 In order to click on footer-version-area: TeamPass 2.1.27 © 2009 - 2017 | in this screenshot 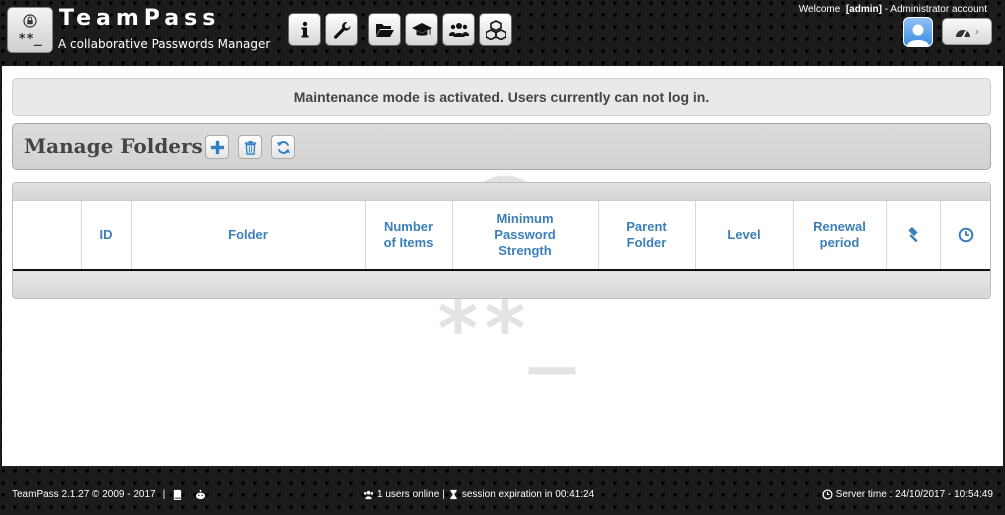, I will do `click(109, 494)`.